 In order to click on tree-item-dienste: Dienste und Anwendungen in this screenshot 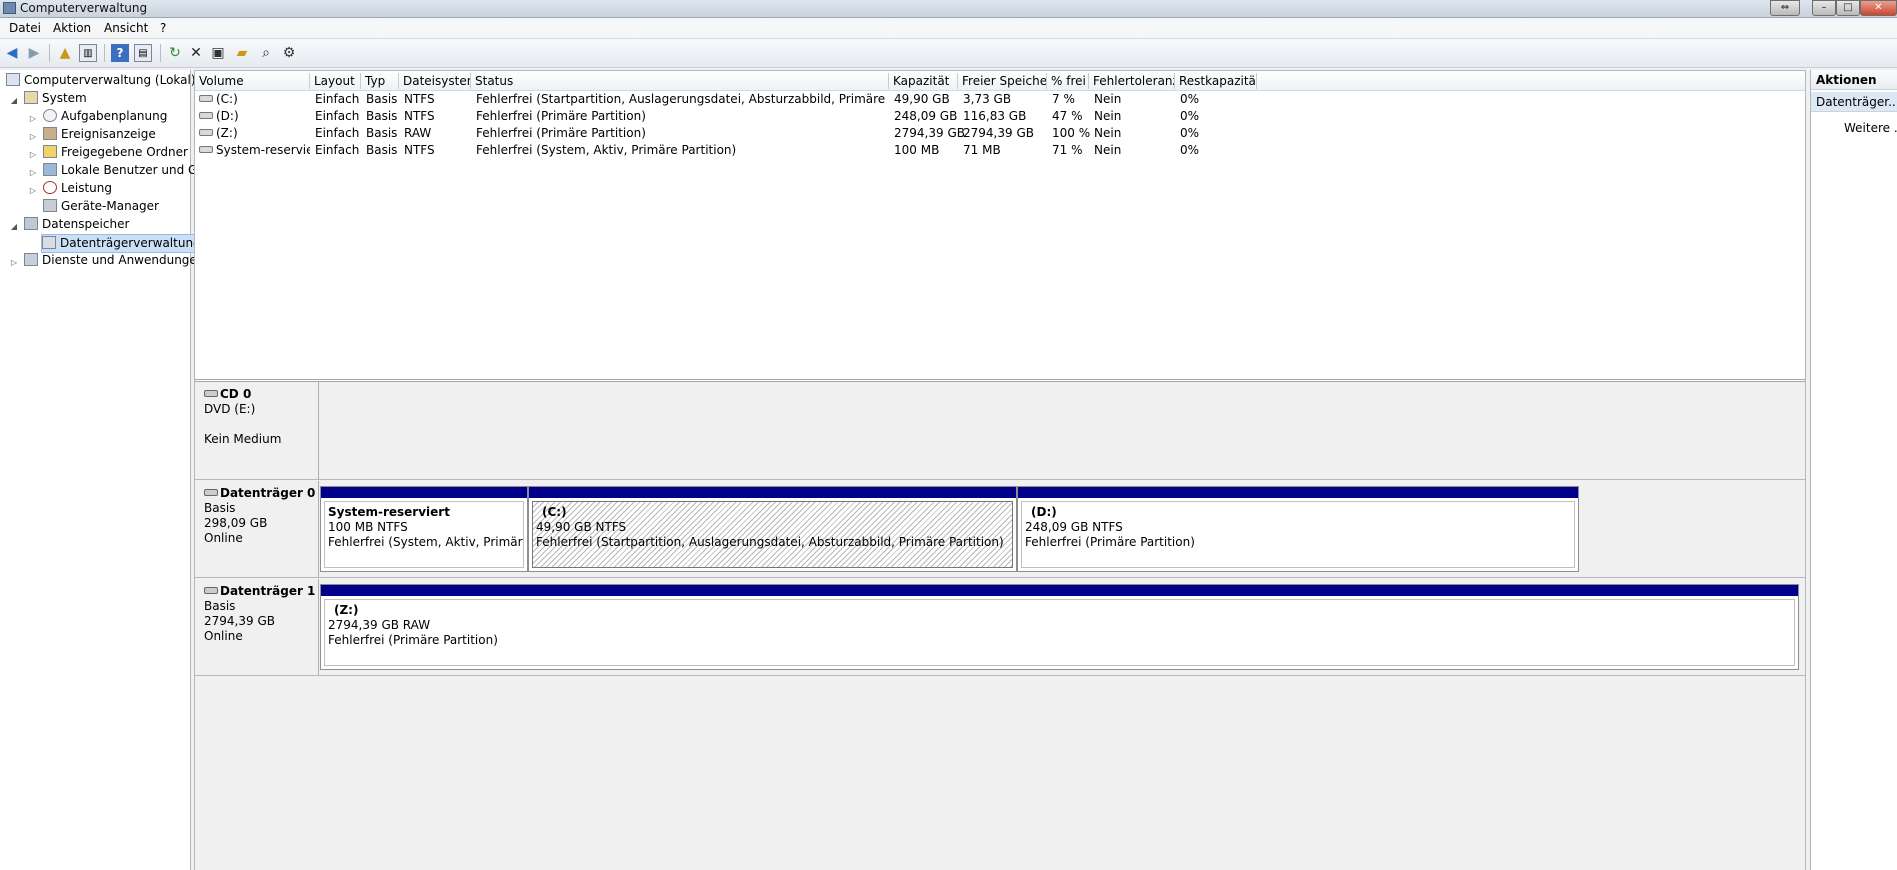, I will do `click(114, 260)`.